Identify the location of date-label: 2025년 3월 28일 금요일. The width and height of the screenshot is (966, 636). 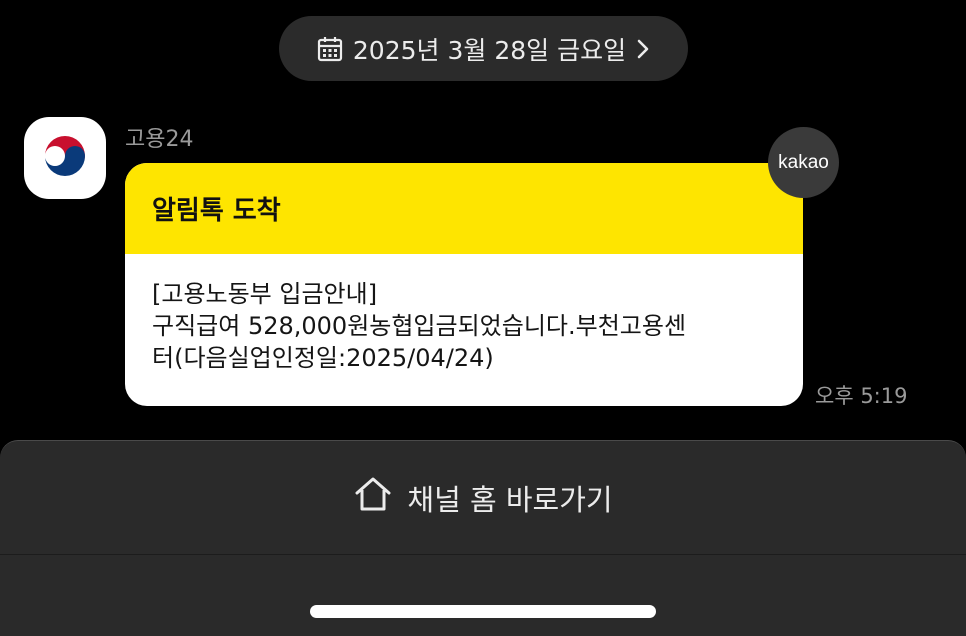
(489, 50).